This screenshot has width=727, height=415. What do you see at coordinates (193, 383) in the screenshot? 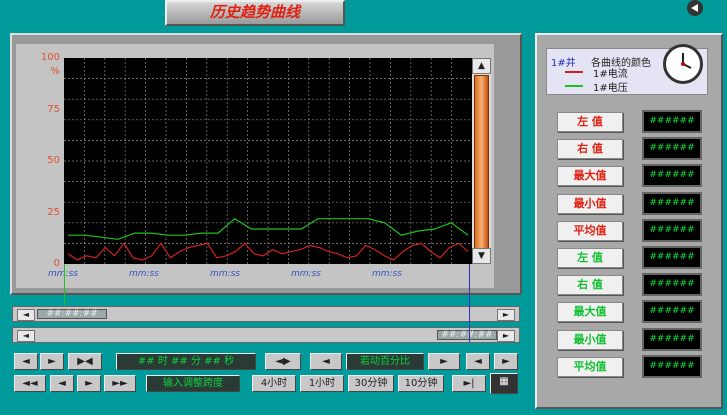
I see `input-span-button: 输入调整跨度` at bounding box center [193, 383].